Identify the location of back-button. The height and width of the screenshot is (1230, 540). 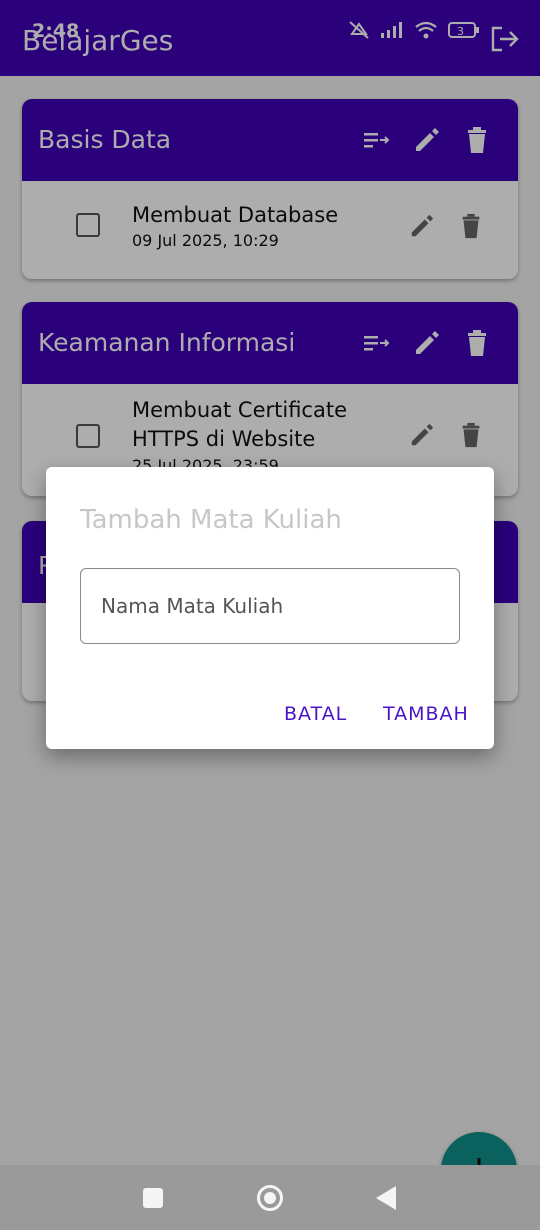
(386, 1198).